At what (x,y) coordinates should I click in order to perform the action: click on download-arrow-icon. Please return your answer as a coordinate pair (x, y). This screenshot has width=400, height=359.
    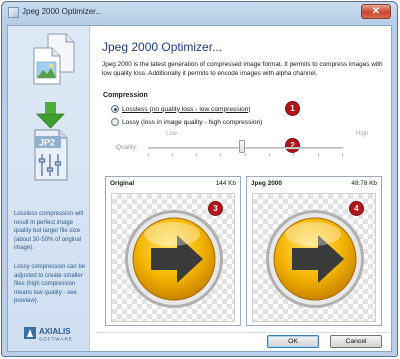
    Looking at the image, I should click on (50, 115).